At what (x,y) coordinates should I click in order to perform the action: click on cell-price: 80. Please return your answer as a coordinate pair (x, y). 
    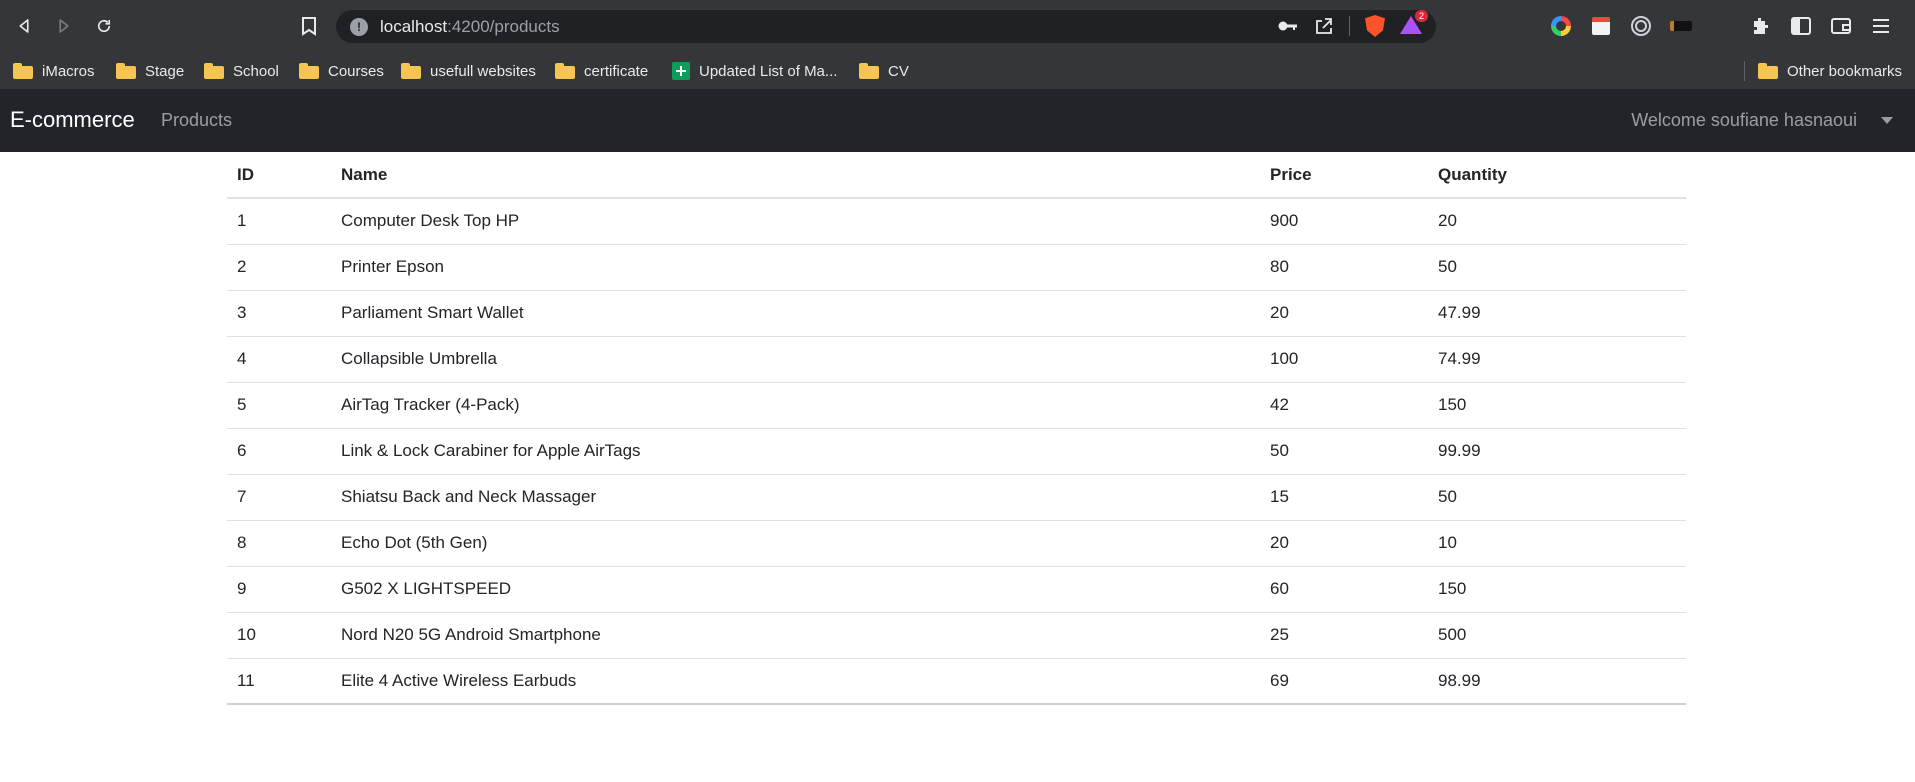
    Looking at the image, I should click on (1344, 267).